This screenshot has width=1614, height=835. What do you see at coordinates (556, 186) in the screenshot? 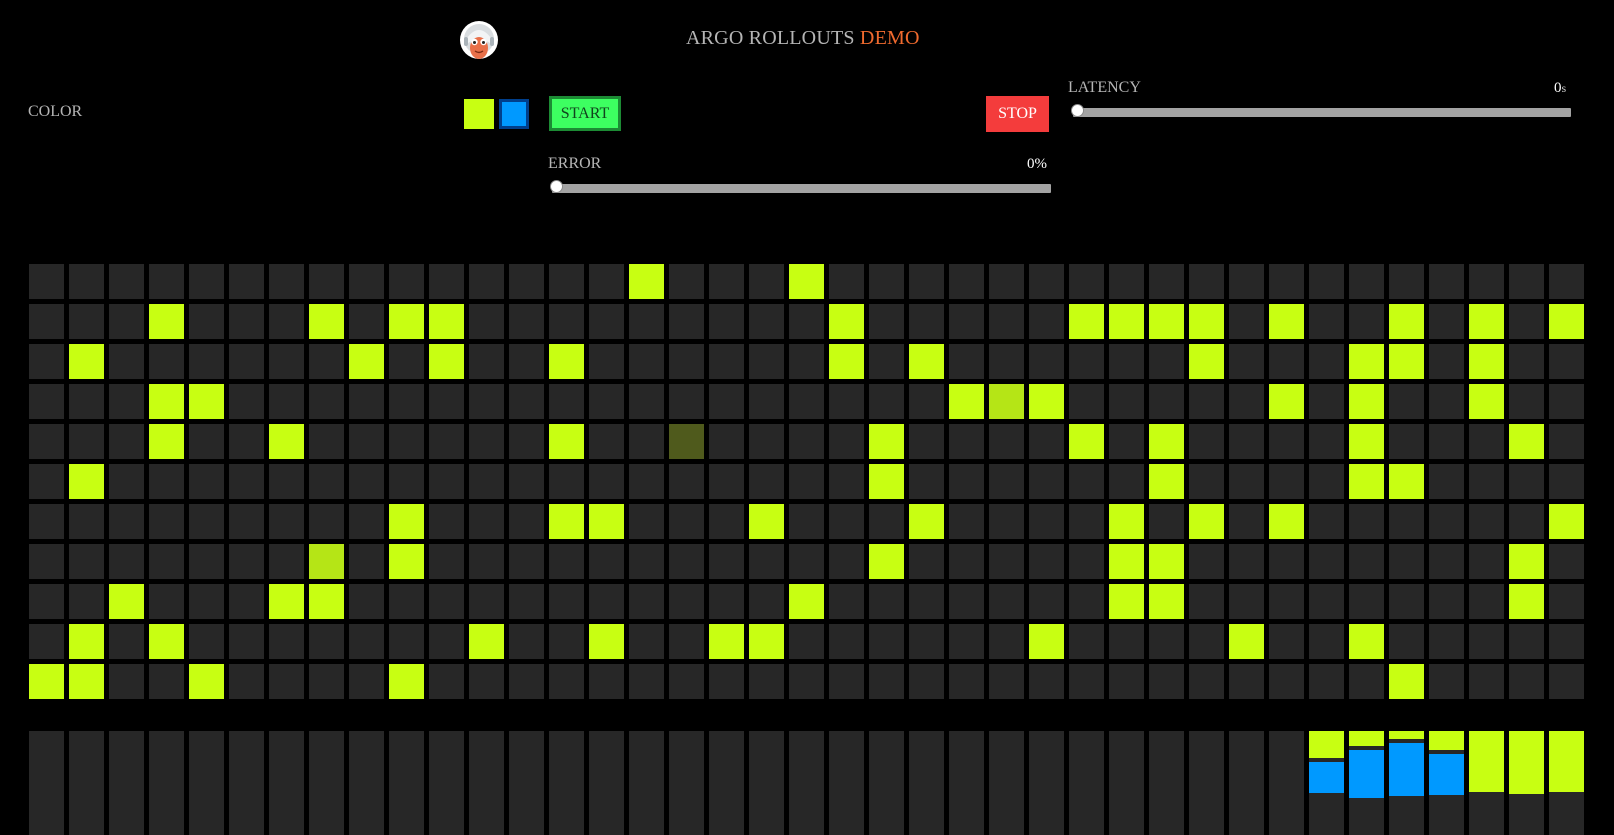
I see `error-slider-handle` at bounding box center [556, 186].